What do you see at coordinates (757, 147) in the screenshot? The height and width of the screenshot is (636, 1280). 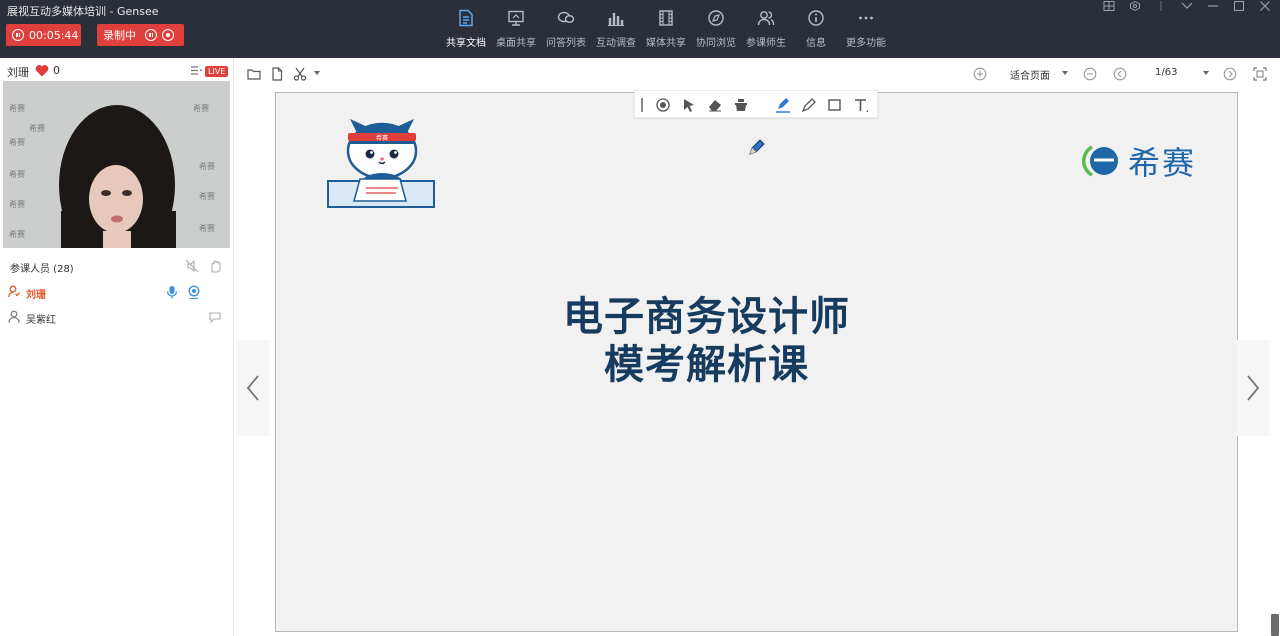 I see `pencil-cursor-icon` at bounding box center [757, 147].